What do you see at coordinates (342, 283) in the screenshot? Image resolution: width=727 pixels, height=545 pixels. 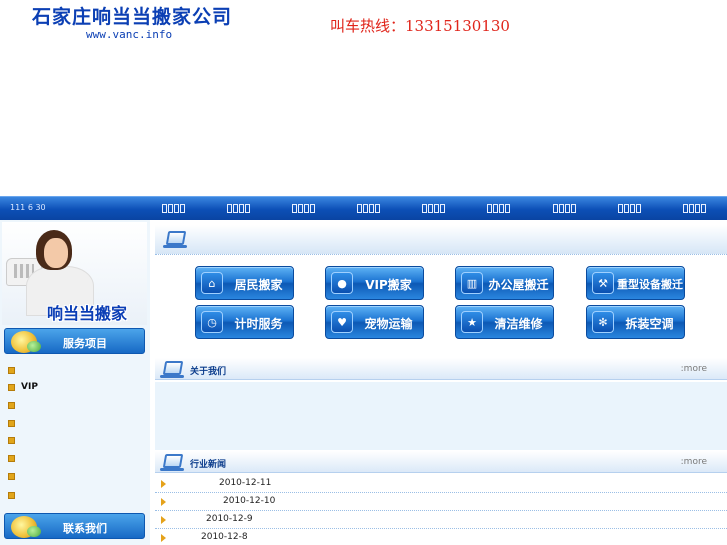 I see `user-icon: ●` at bounding box center [342, 283].